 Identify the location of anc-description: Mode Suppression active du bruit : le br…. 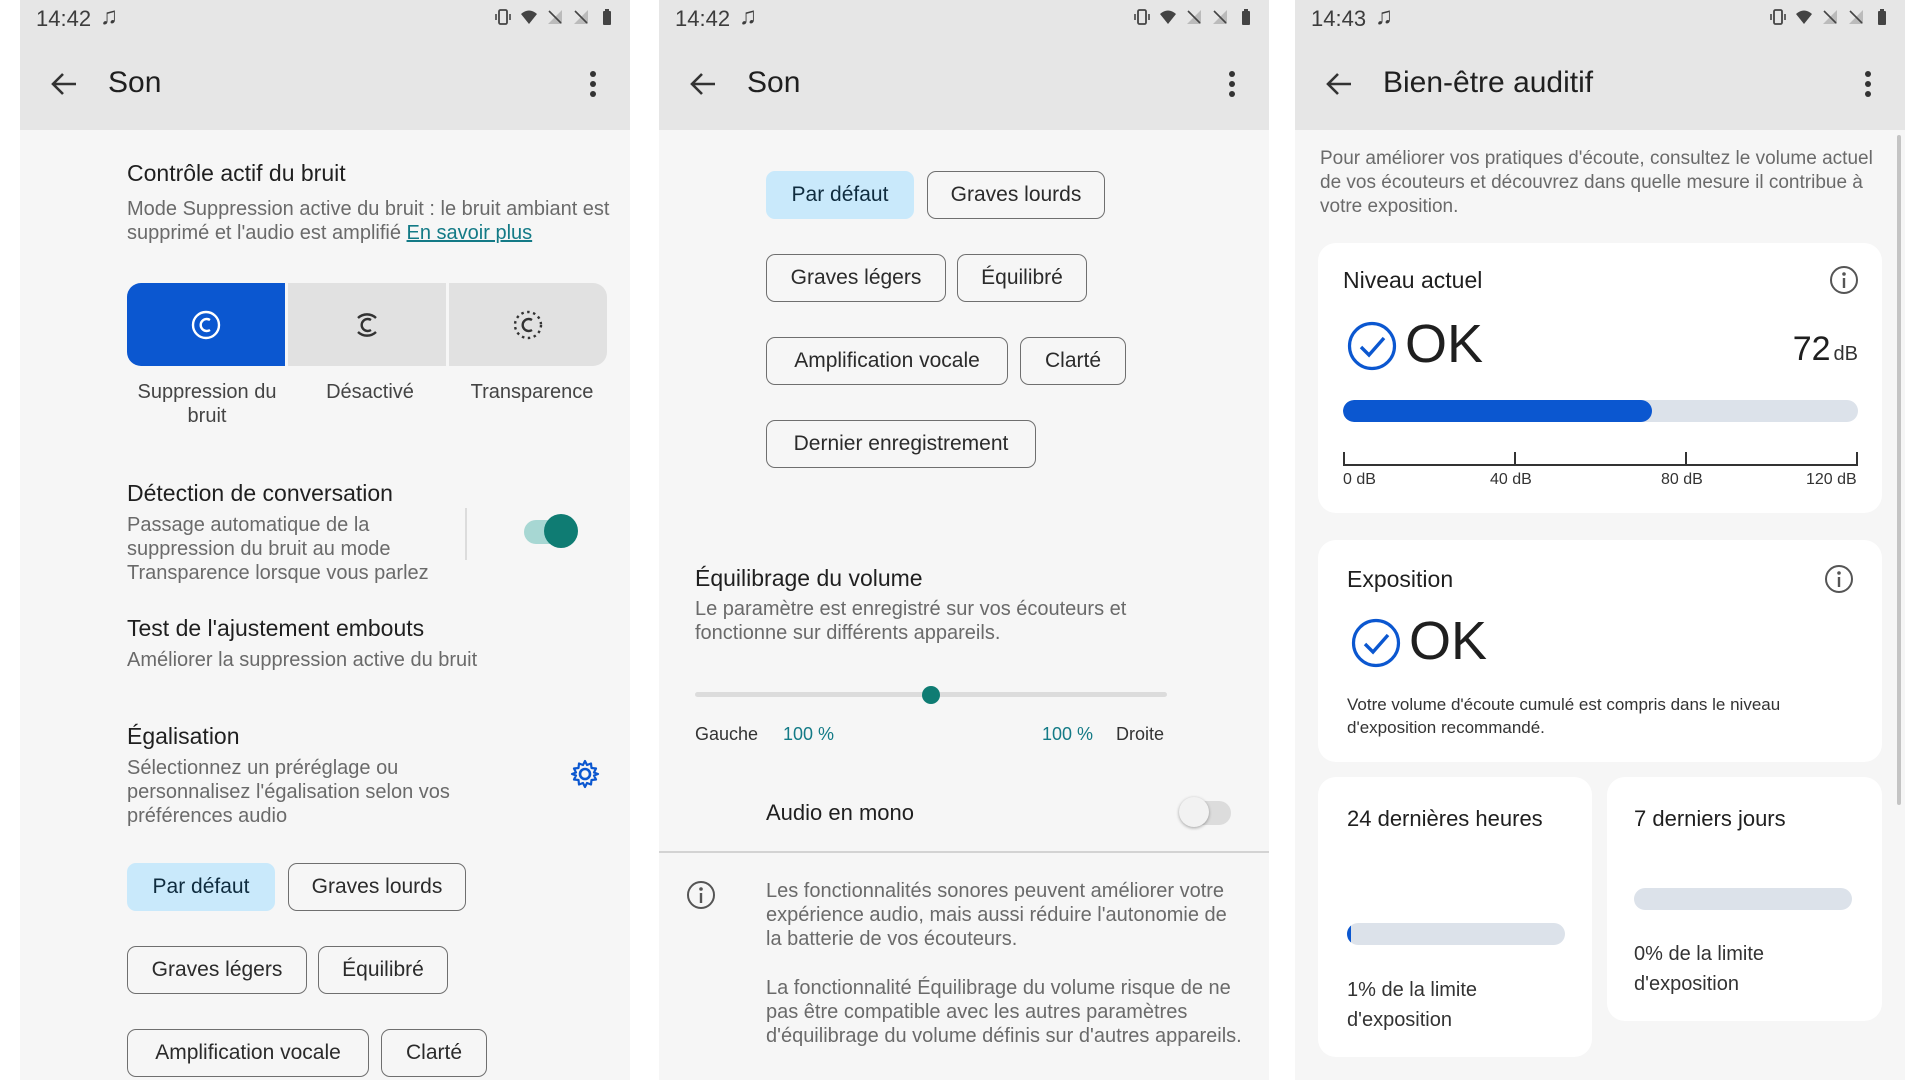
(368, 221).